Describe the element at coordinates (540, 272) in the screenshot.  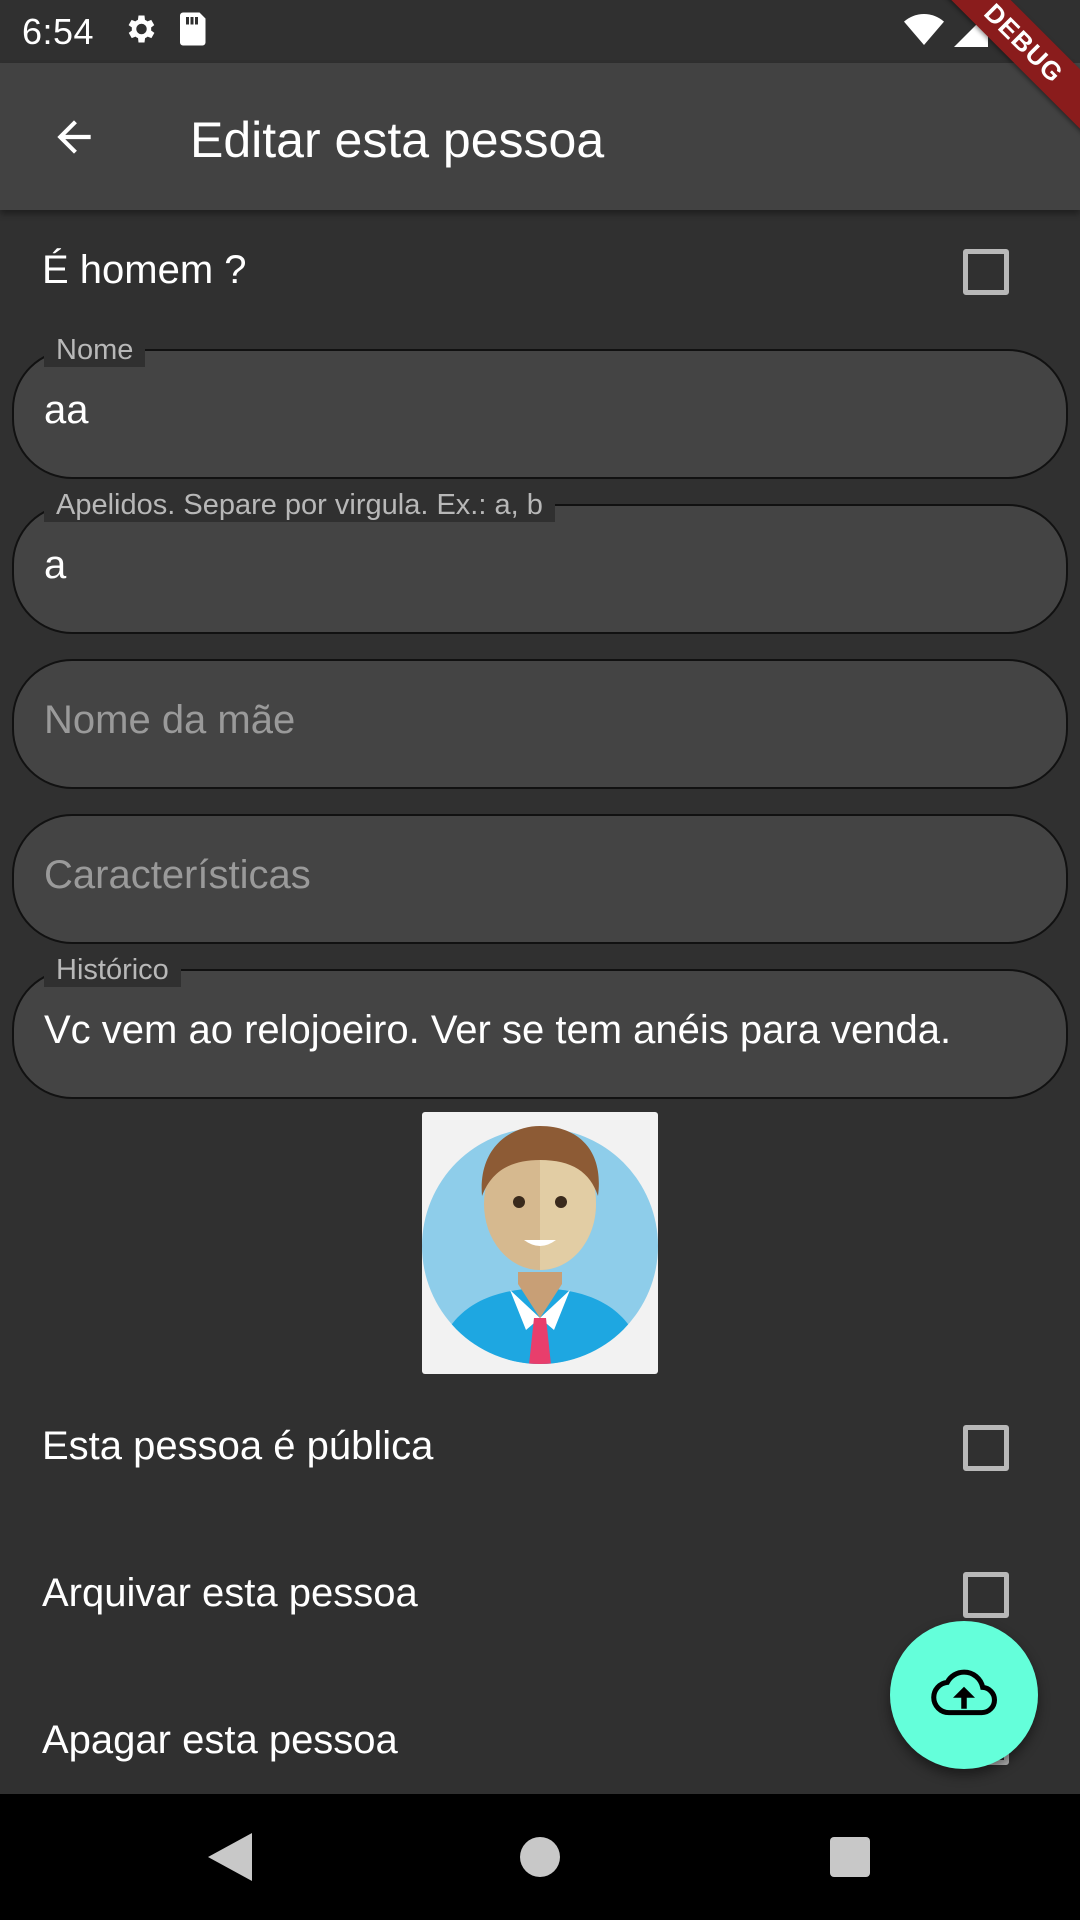
I see `is-male-row: É homem ?` at that location.